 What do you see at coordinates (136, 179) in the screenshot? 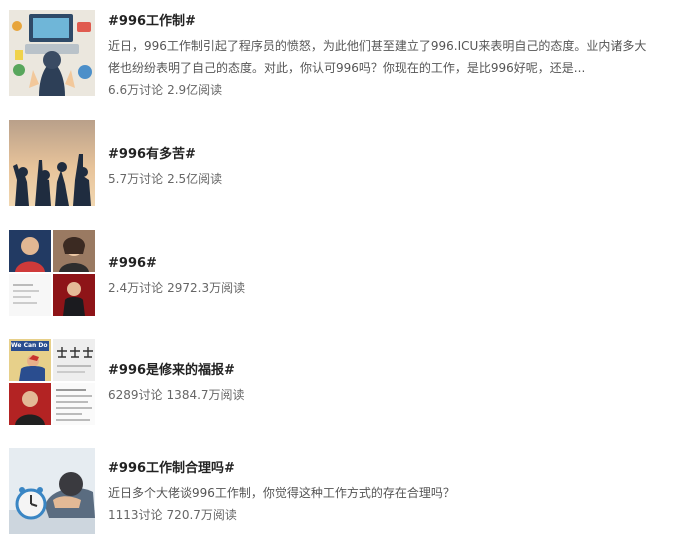
I see `discussion-count: 5.7万讨论` at bounding box center [136, 179].